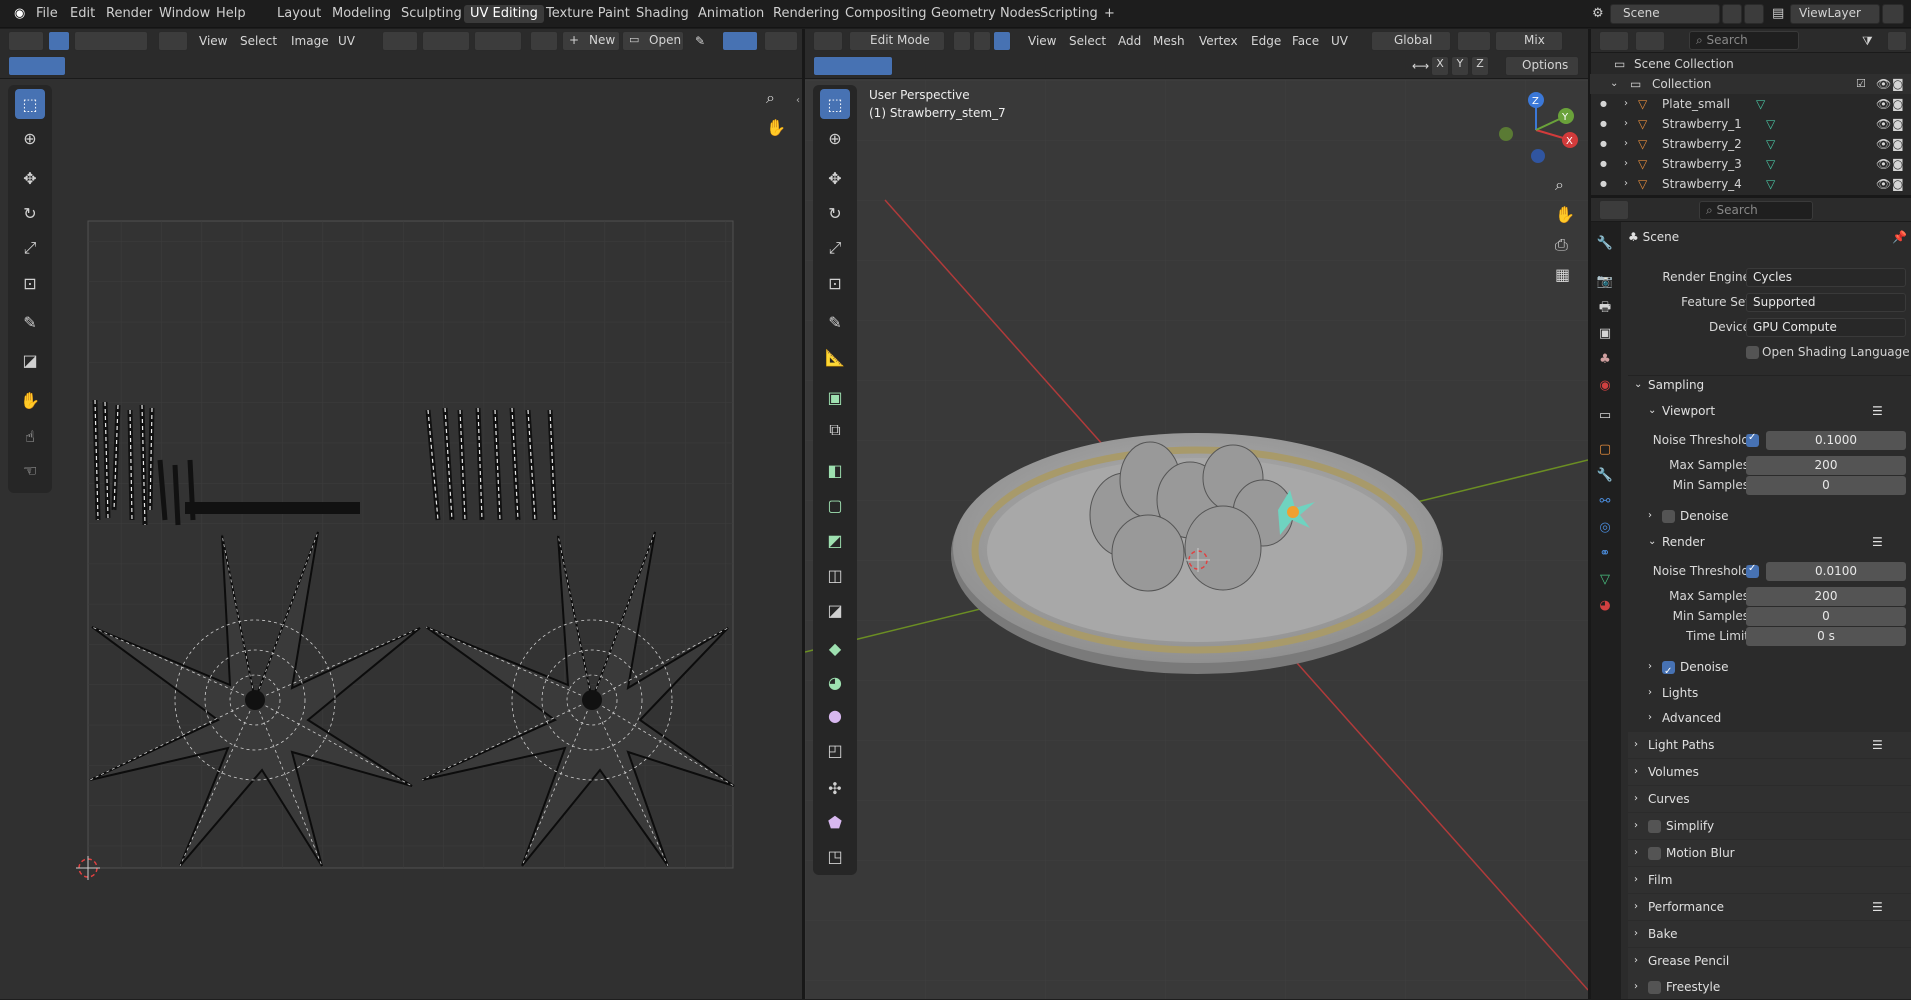 This screenshot has width=1911, height=1000. Describe the element at coordinates (1614, 41) in the screenshot. I see `outliner-editor-type` at that location.